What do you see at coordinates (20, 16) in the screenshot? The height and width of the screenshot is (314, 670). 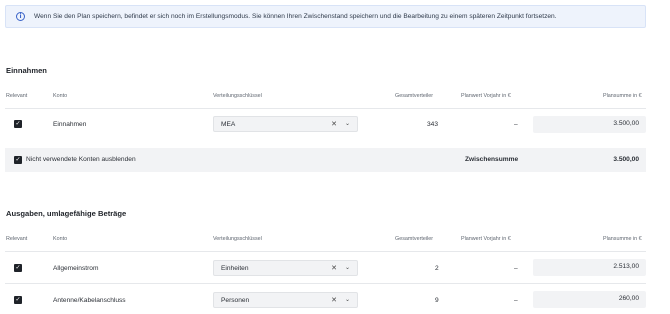 I see `info-icon: i` at bounding box center [20, 16].